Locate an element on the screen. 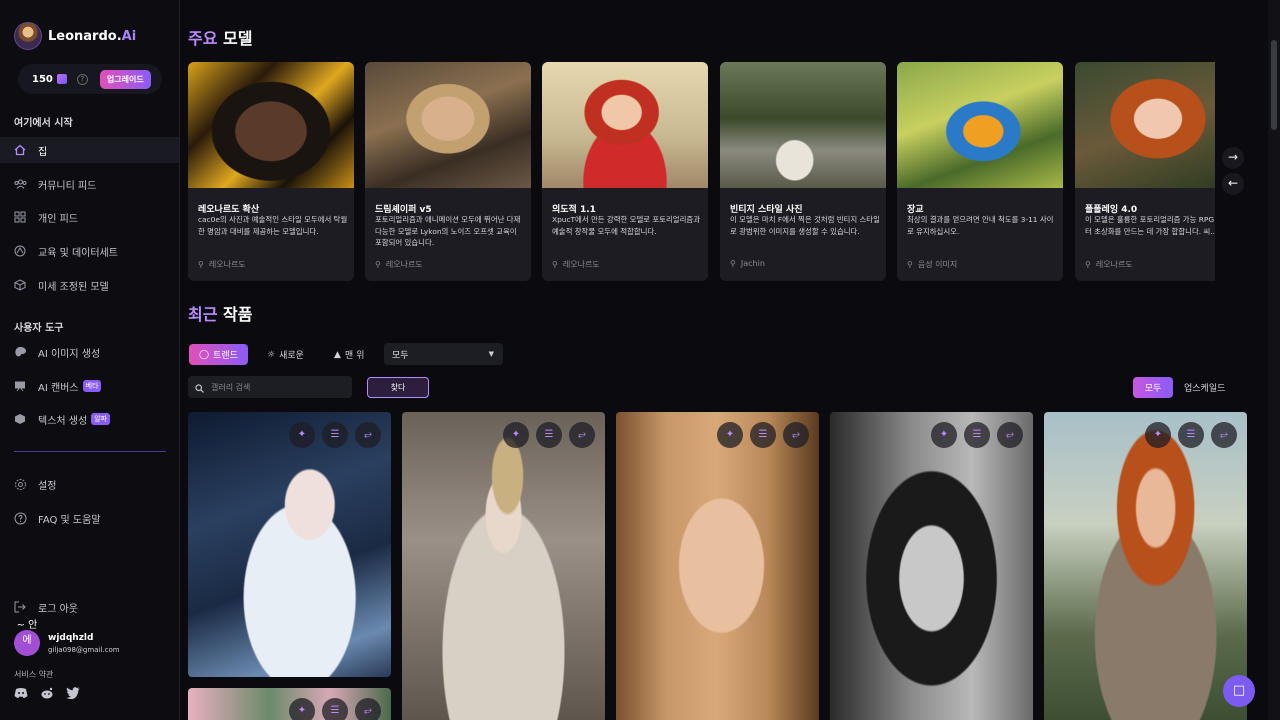 This screenshot has height=720, width=1280. page-scrollbar is located at coordinates (1274, 360).